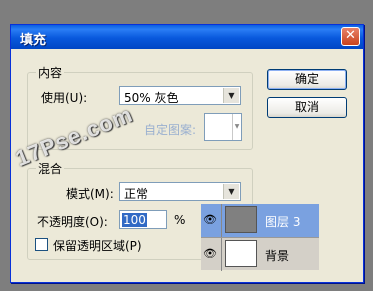  Describe the element at coordinates (170, 130) in the screenshot. I see `custom-pattern-label: 自定图案:` at that location.